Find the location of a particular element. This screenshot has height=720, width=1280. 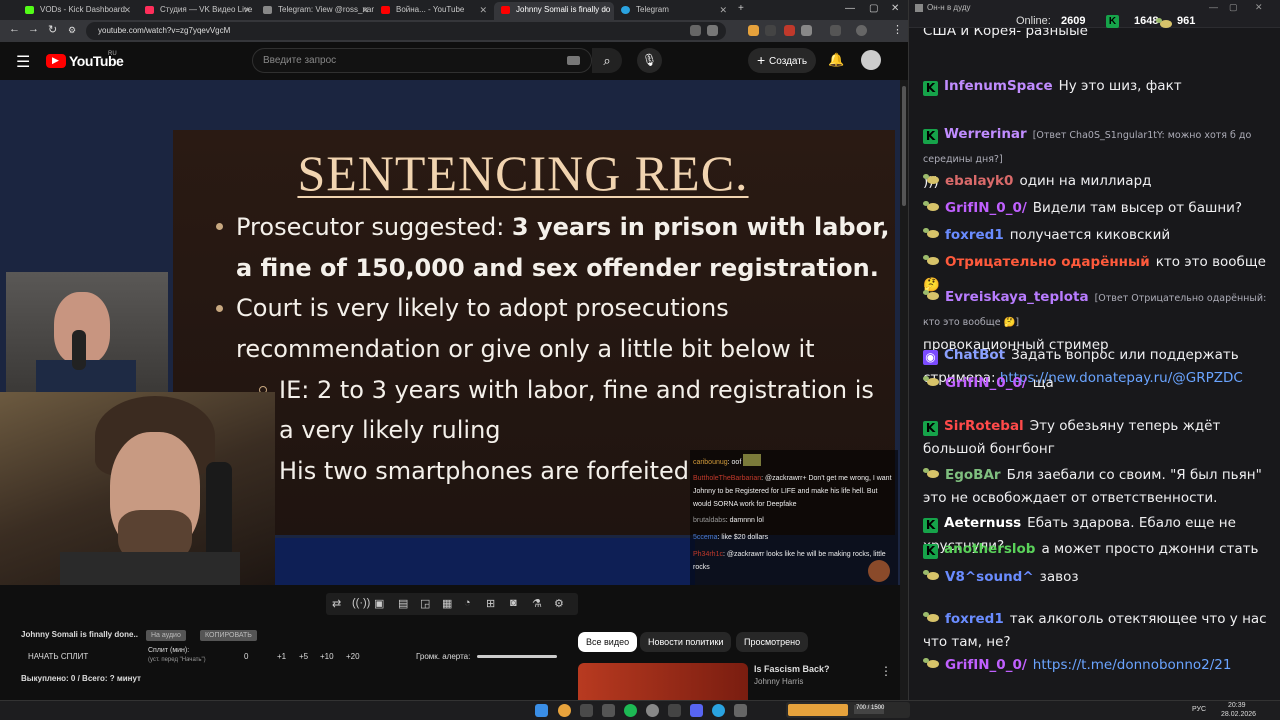

chat-username: EgoBAr is located at coordinates (973, 475).